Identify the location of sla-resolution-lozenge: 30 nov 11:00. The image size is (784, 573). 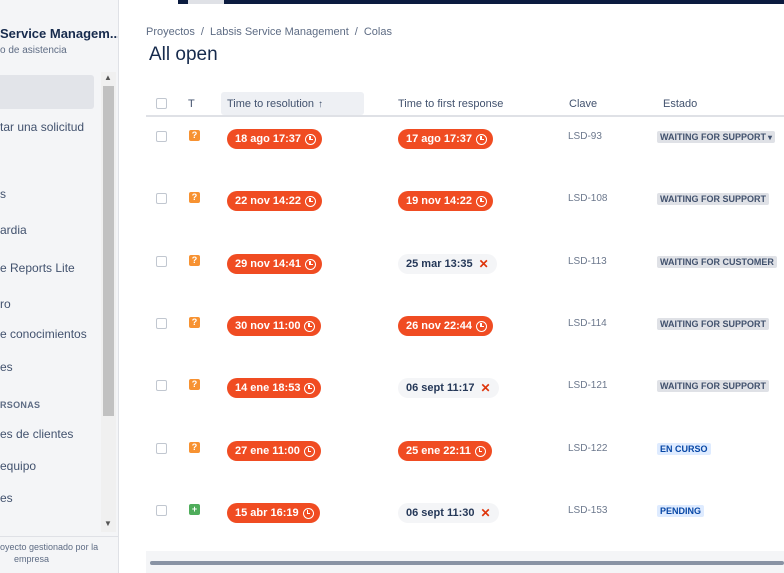
(274, 326).